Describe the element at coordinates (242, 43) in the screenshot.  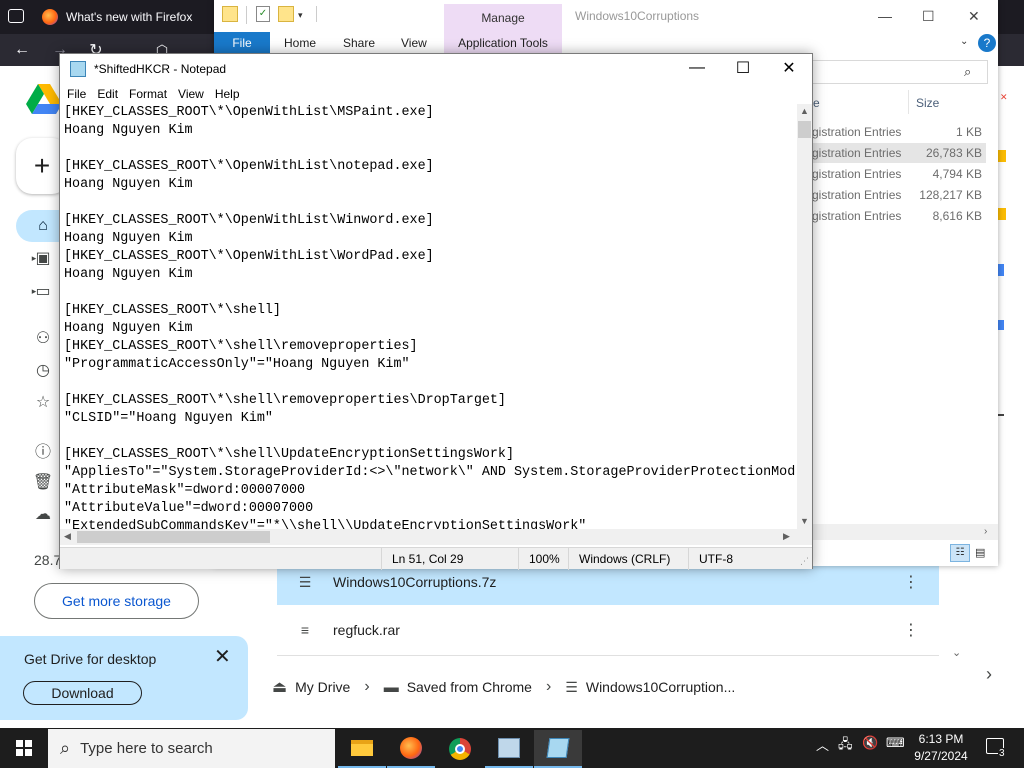
I see `ribbon-file-tab: File` at that location.